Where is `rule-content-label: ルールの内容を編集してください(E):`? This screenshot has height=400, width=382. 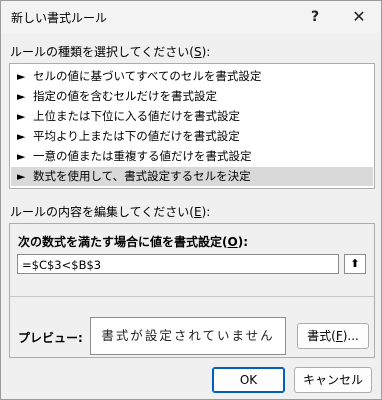 rule-content-label: ルールの内容を編集してください(E): is located at coordinates (110, 212).